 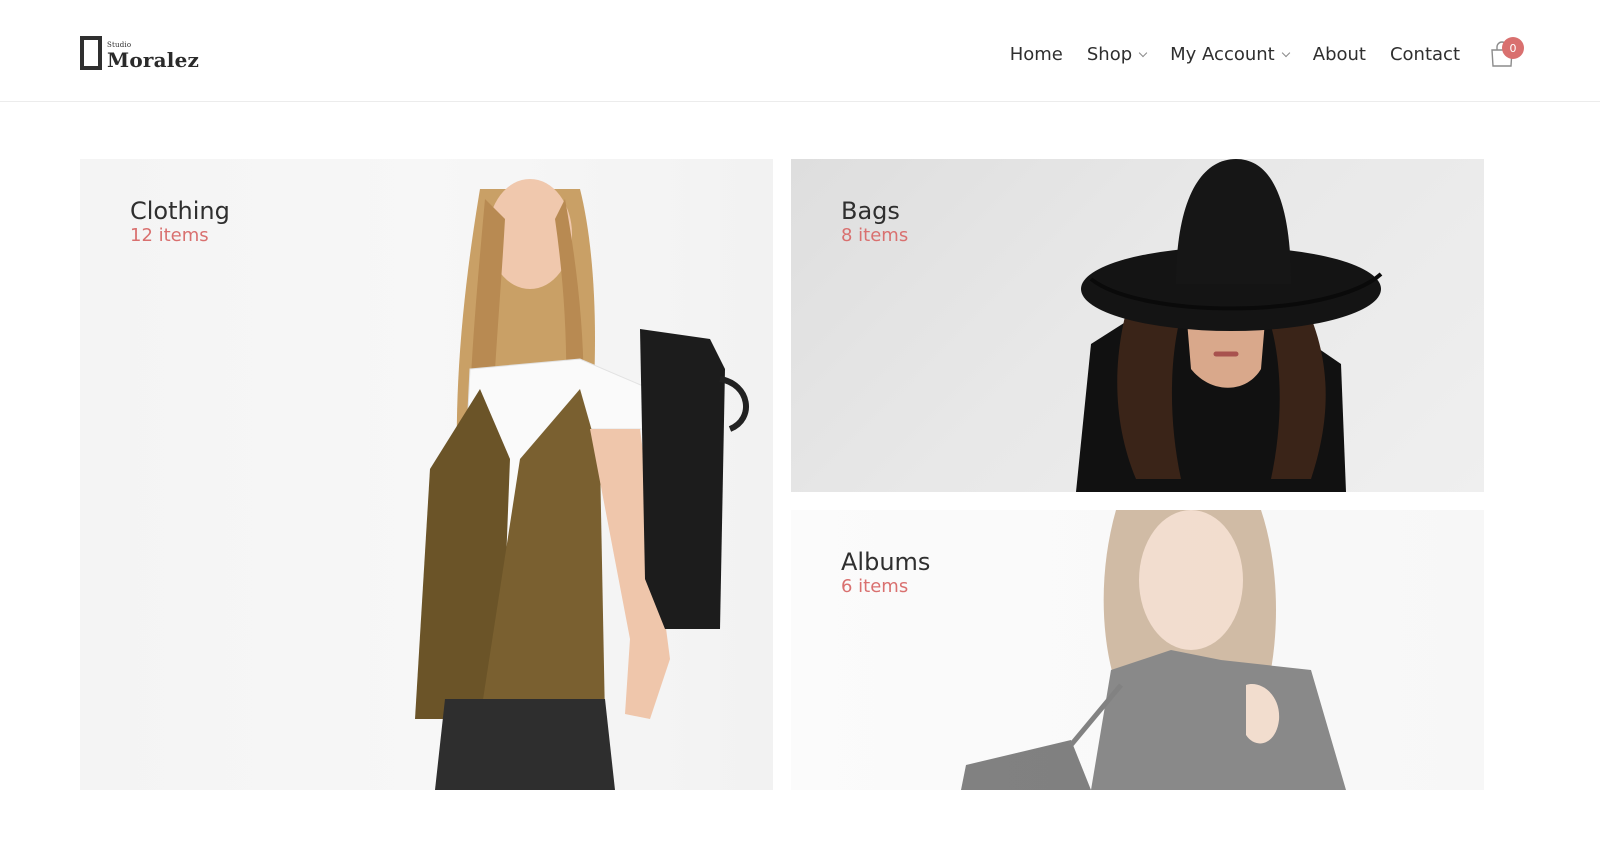 What do you see at coordinates (1036, 54) in the screenshot?
I see `nav-home: Home` at bounding box center [1036, 54].